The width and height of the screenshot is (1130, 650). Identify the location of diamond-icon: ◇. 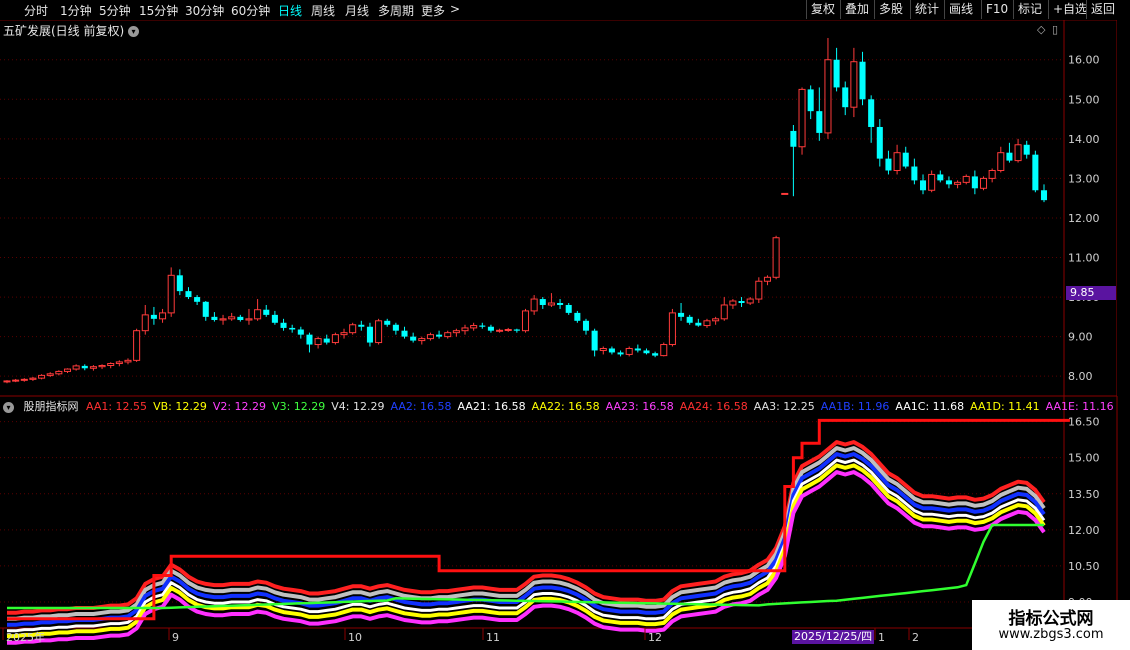
(1041, 29).